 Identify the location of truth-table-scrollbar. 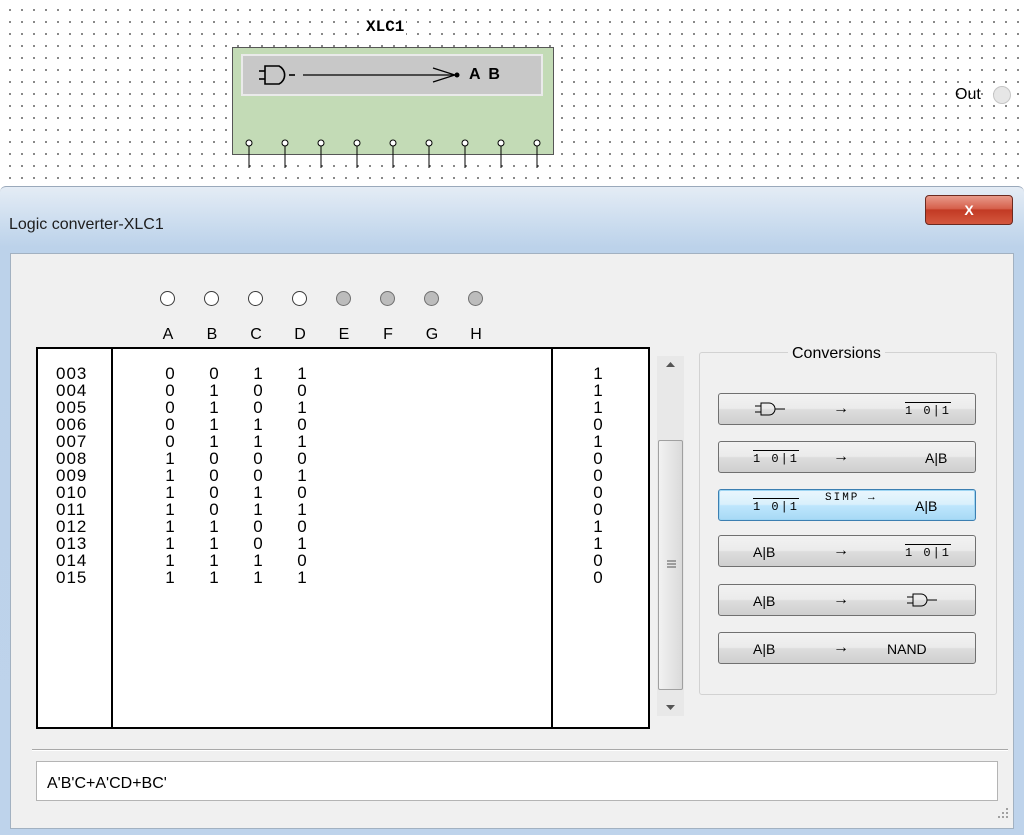
(670, 536).